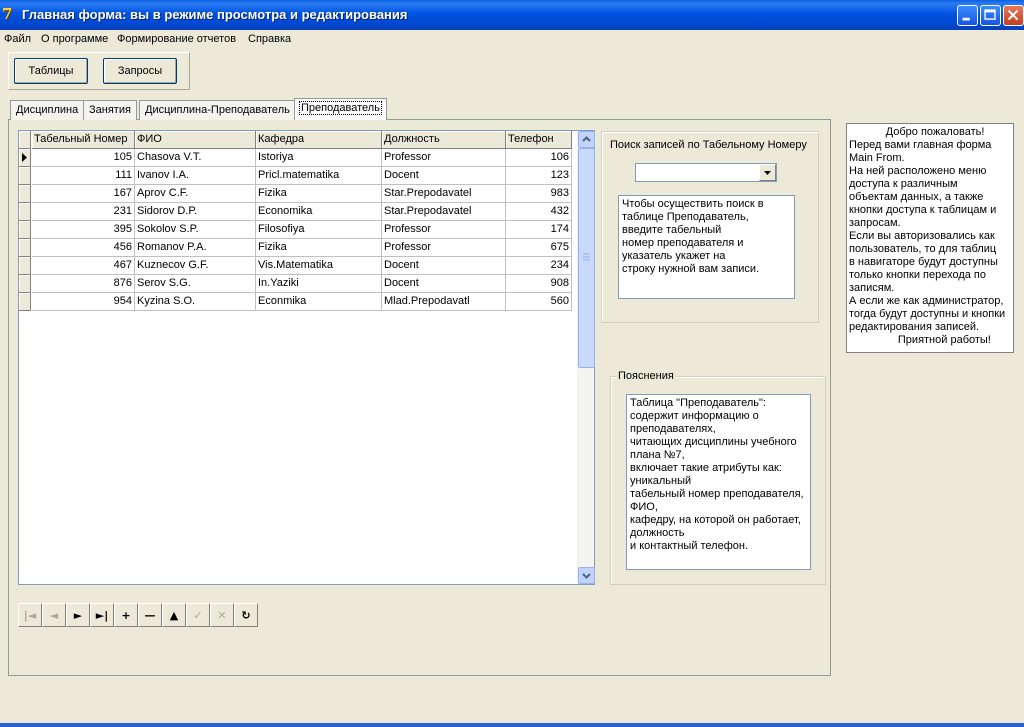 This screenshot has width=1024, height=727. I want to click on scroll-thumb, so click(586, 258).